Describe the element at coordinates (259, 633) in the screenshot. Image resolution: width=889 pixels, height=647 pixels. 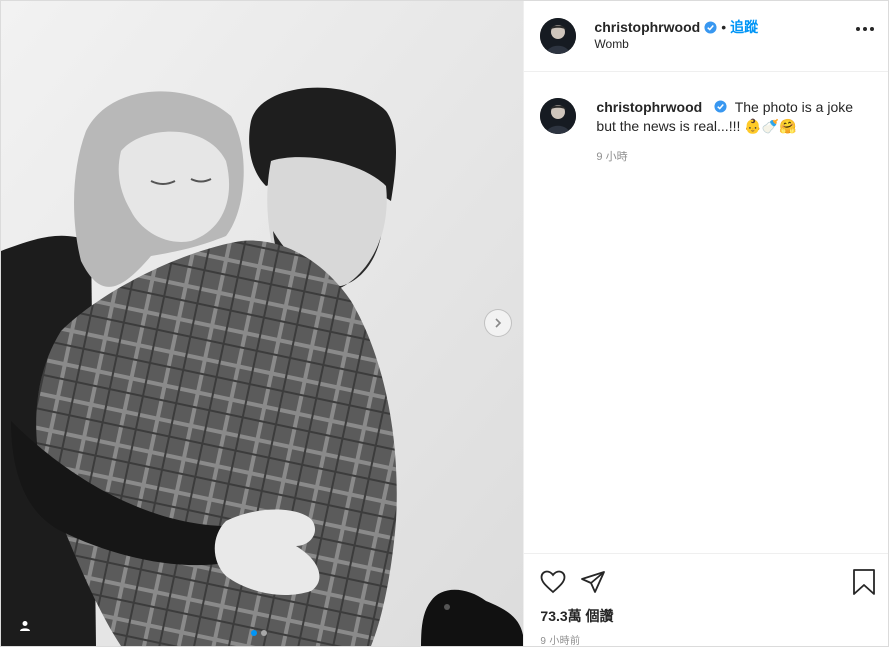
I see `carousel-indicator` at that location.